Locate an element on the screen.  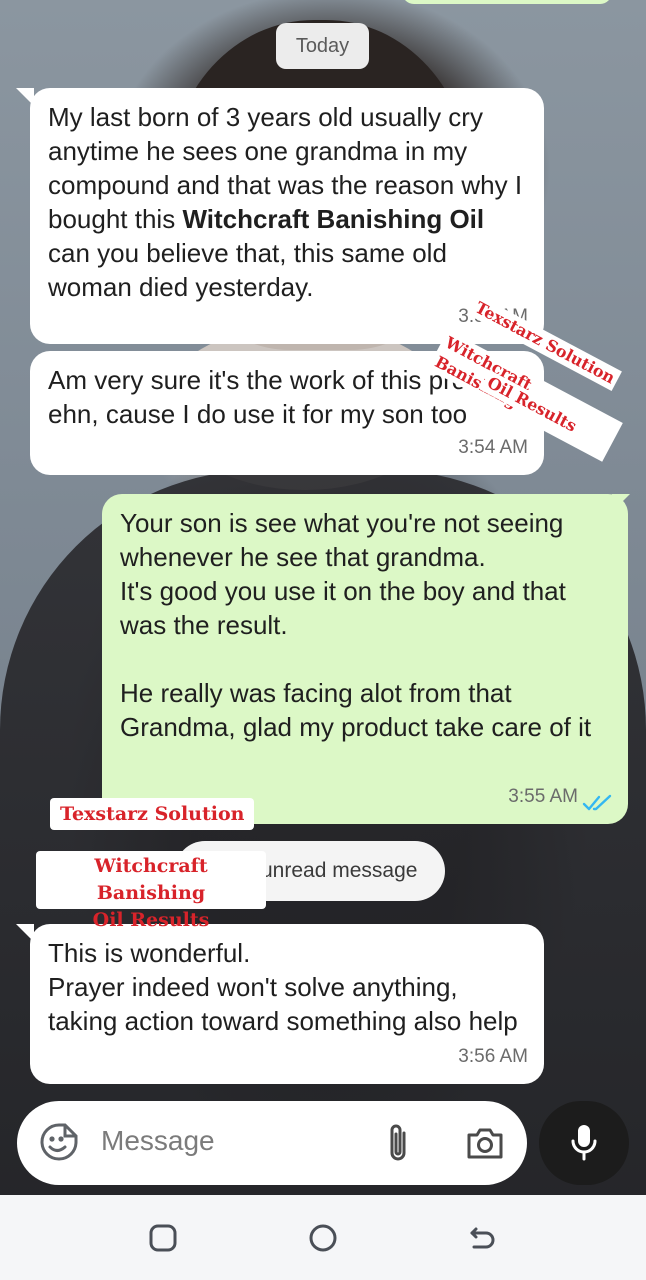
mic-icon is located at coordinates (584, 1143).